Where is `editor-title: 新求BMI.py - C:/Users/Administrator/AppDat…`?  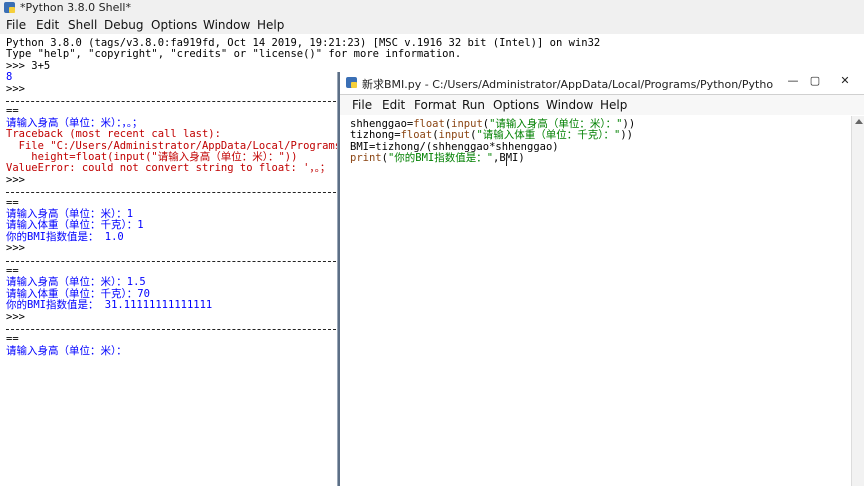 editor-title: 新求BMI.py - C:/Users/Administrator/AppDat… is located at coordinates (568, 84).